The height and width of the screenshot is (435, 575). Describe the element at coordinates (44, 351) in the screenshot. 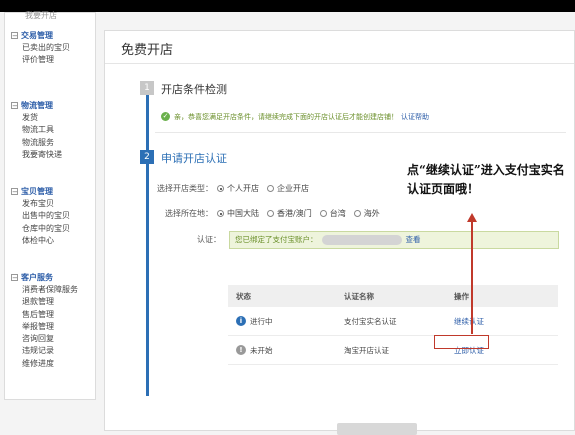

I see `sidebar-item-violations: 违规记录` at that location.